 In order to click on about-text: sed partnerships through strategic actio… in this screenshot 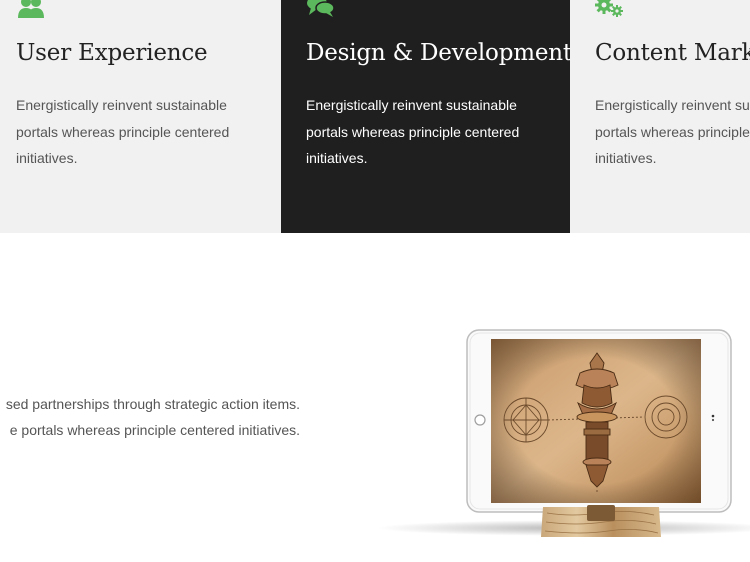, I will do `click(150, 417)`.